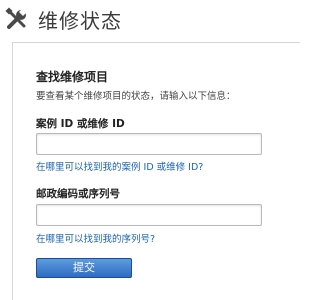 The image size is (320, 300). What do you see at coordinates (119, 166) in the screenshot?
I see `case-id-help-link: 在哪里可以找到我的案例 ID 或维修 ID?` at bounding box center [119, 166].